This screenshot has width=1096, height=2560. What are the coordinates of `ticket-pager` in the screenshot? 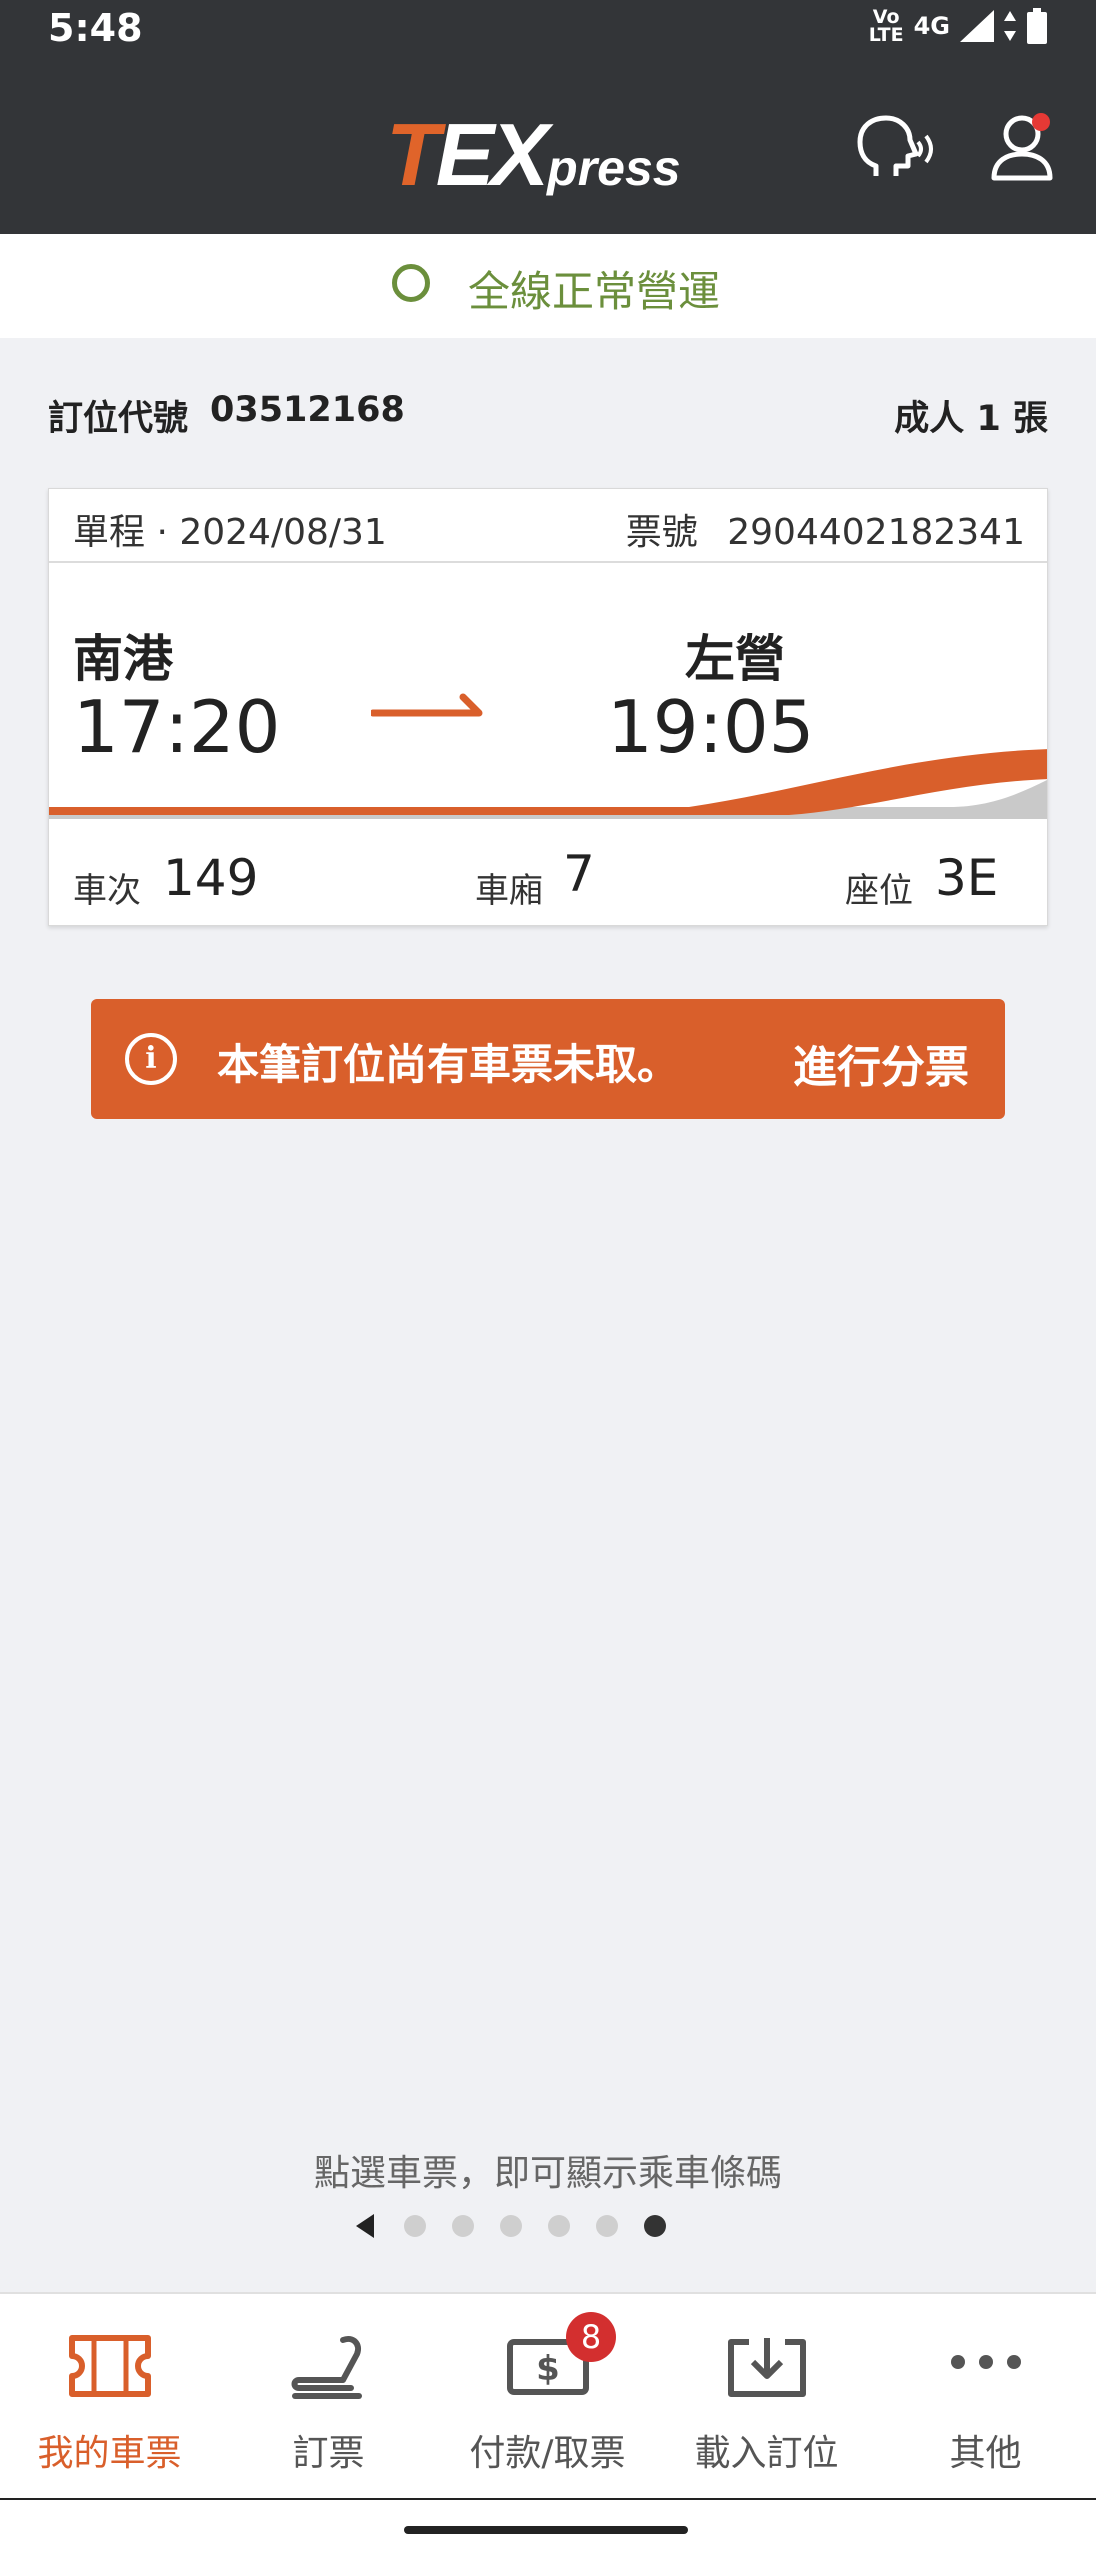 It's located at (524, 2226).